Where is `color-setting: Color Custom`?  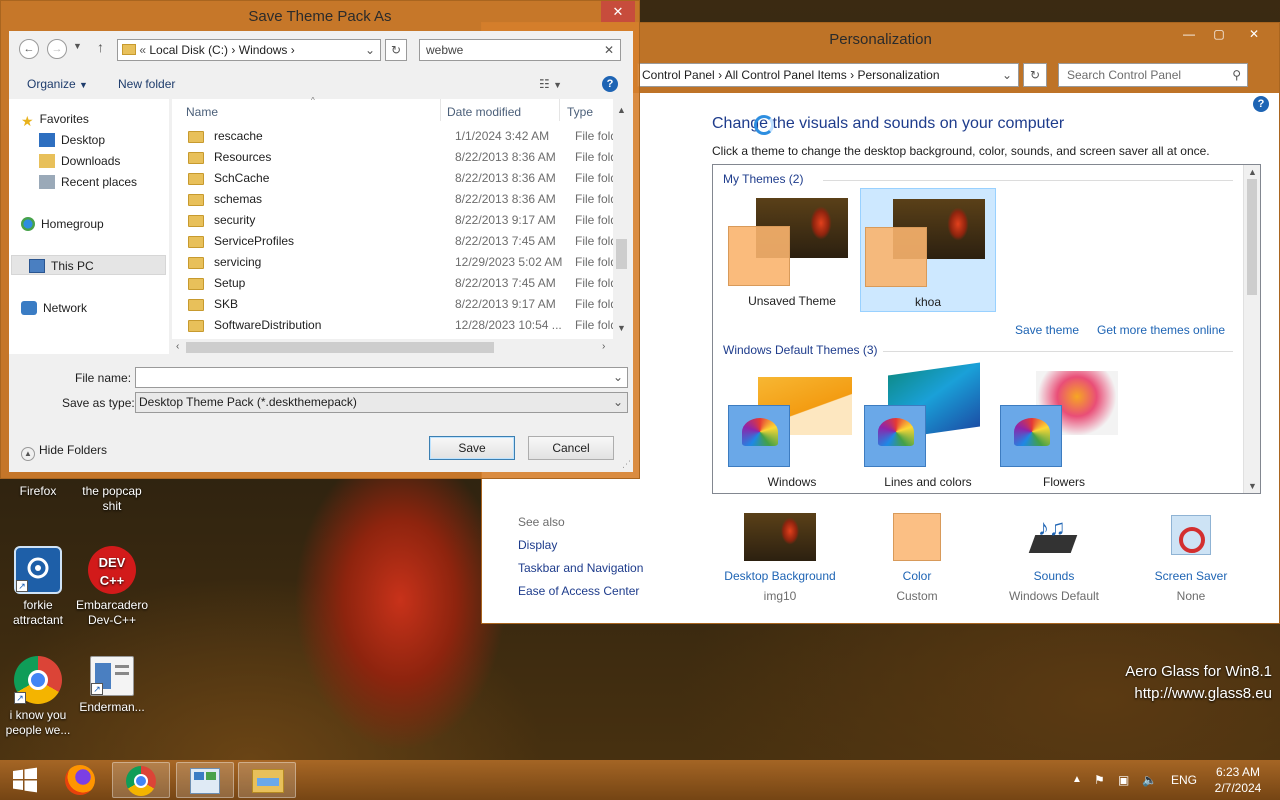 color-setting: Color Custom is located at coordinates (917, 558).